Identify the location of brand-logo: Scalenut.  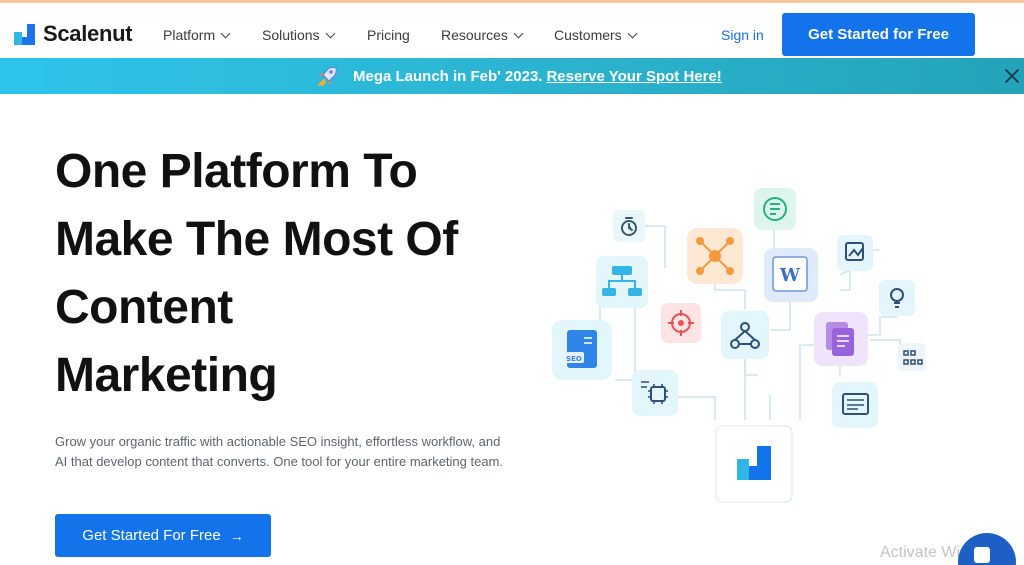
(73, 34).